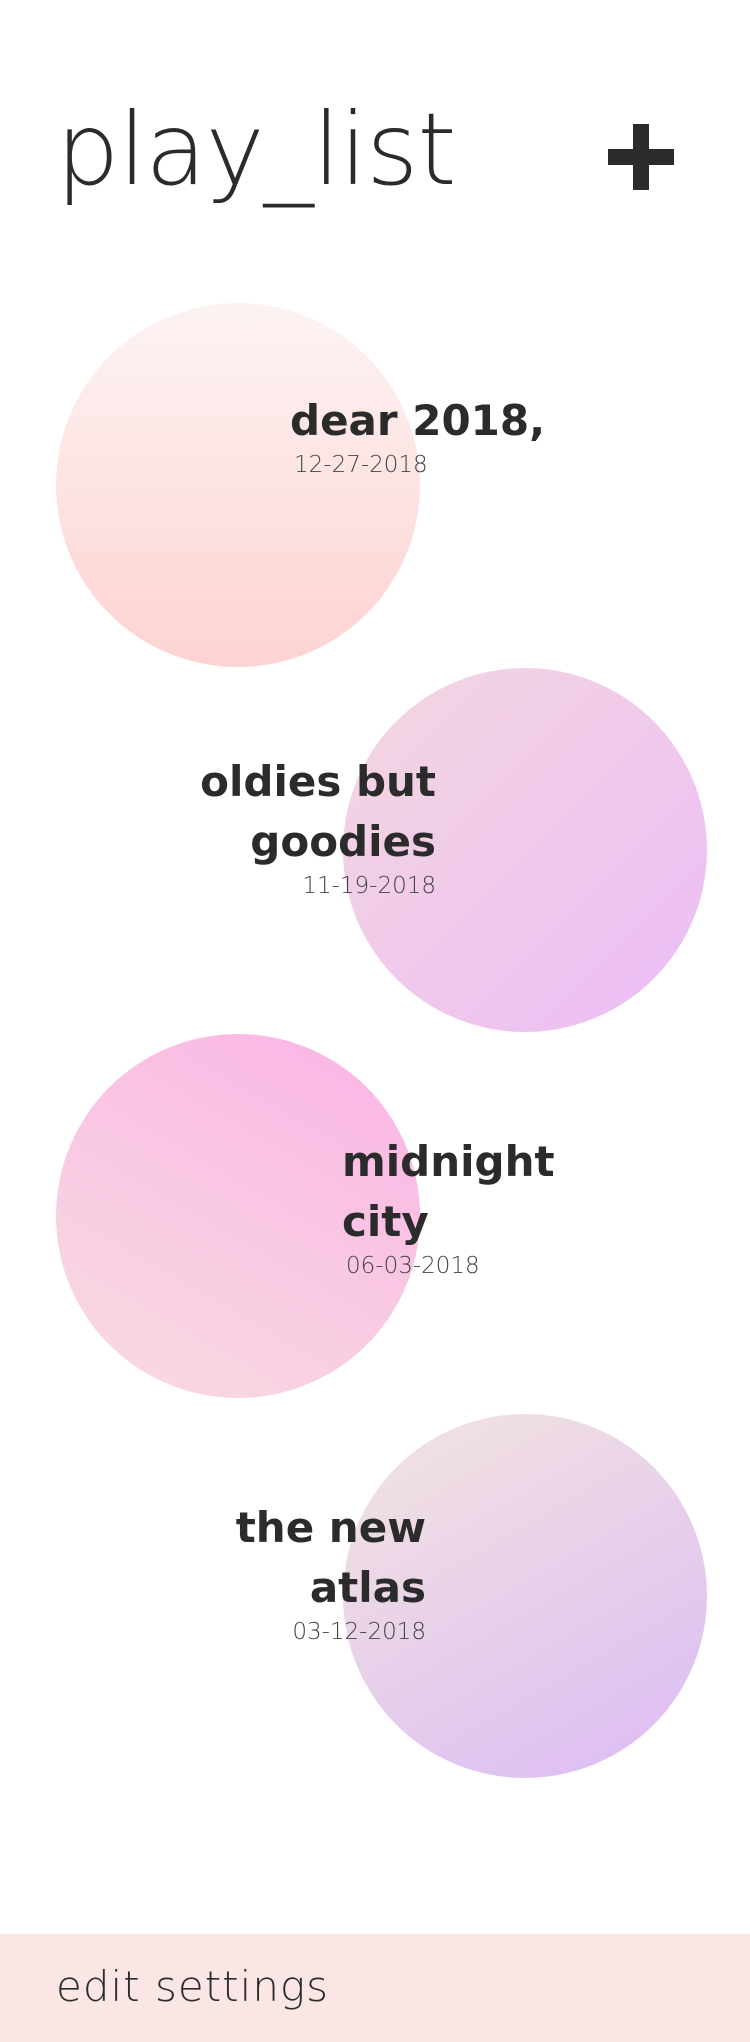 This screenshot has height=2042, width=750. What do you see at coordinates (367, 1587) in the screenshot?
I see `playlist-name-line-2: atlas` at bounding box center [367, 1587].